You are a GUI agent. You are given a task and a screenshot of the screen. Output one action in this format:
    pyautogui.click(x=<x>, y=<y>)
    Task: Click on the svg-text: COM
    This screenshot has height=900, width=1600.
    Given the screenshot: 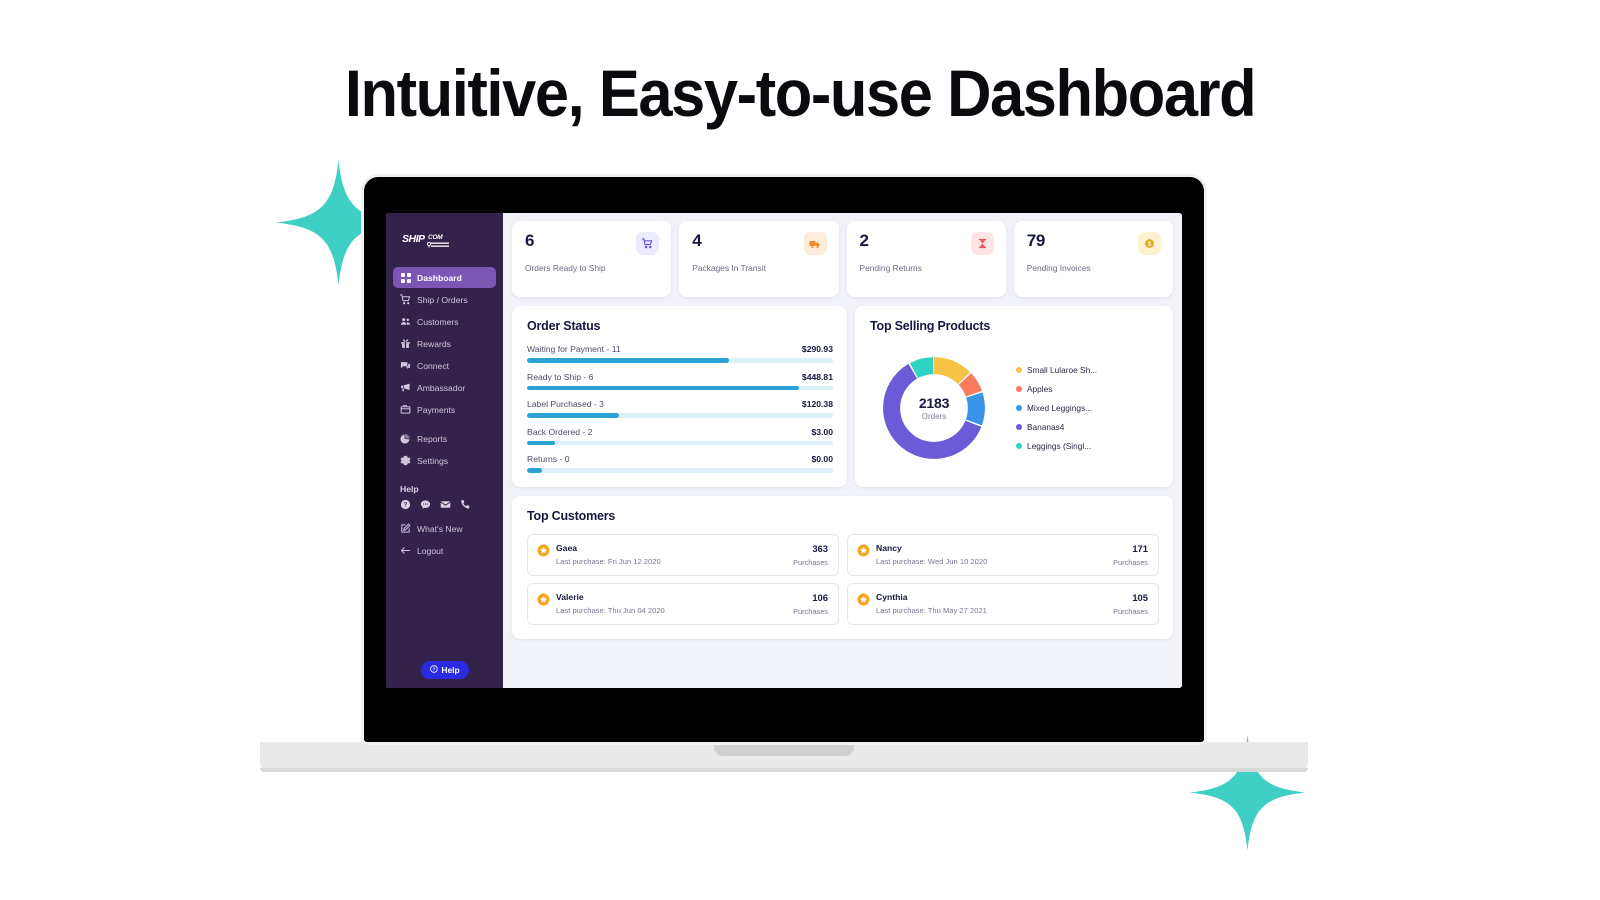 What is the action you would take?
    pyautogui.click(x=435, y=237)
    